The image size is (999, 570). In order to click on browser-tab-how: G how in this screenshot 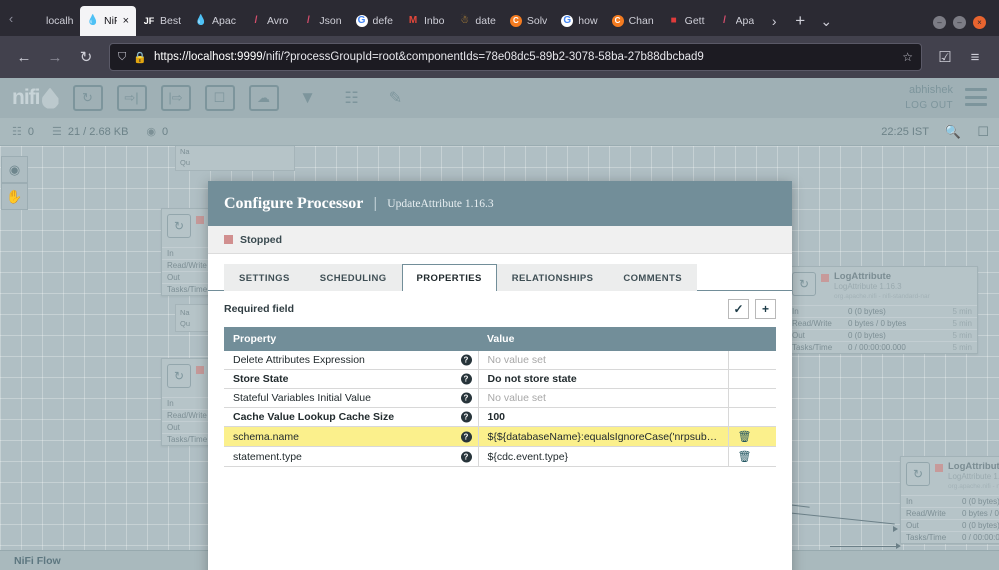, I will do `click(579, 21)`.